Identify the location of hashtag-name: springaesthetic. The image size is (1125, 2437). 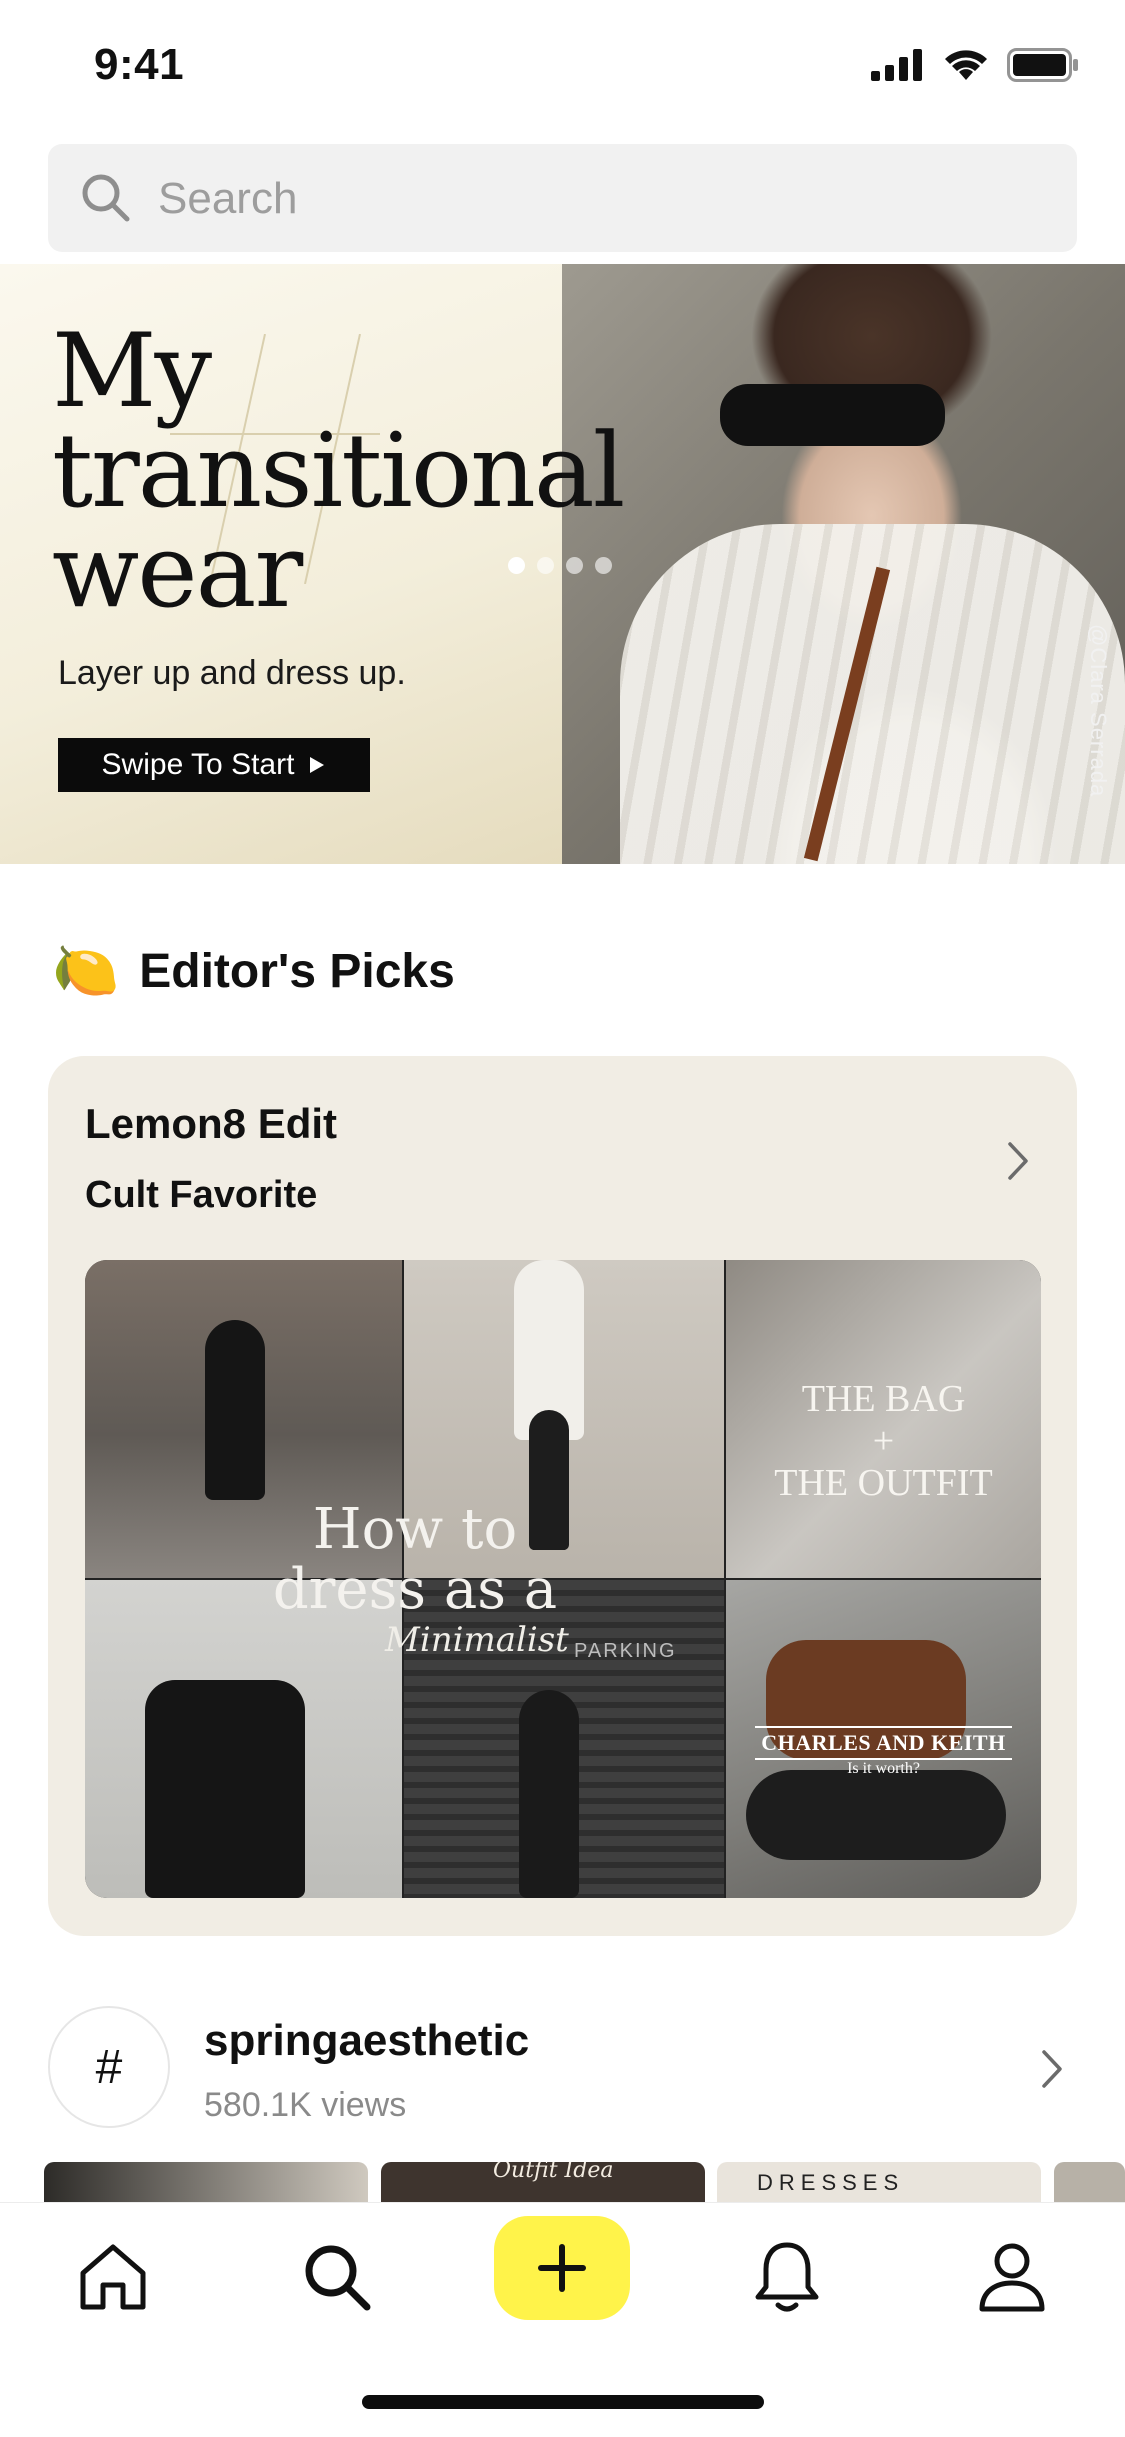
(366, 2041).